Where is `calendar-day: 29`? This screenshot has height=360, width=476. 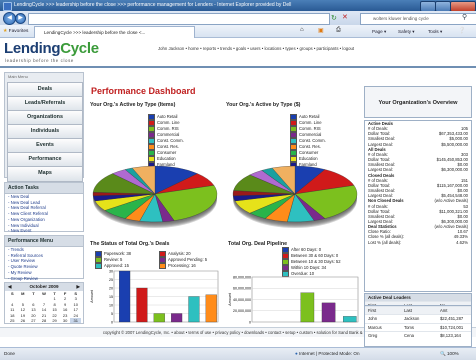 calendar-day: 29 is located at coordinates (54, 320).